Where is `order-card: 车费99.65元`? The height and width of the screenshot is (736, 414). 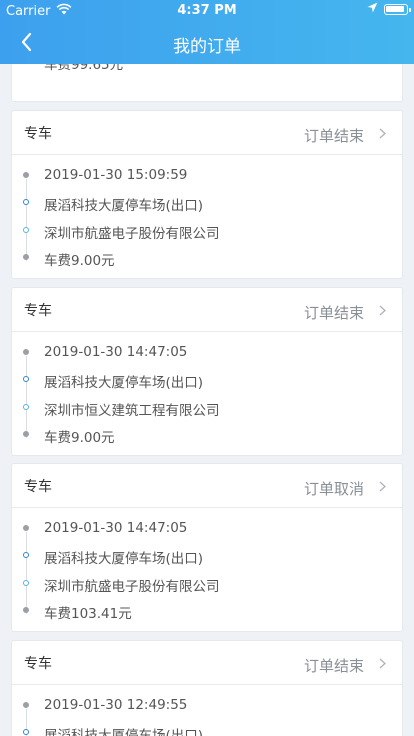 order-card: 车费99.65元 is located at coordinates (207, 82).